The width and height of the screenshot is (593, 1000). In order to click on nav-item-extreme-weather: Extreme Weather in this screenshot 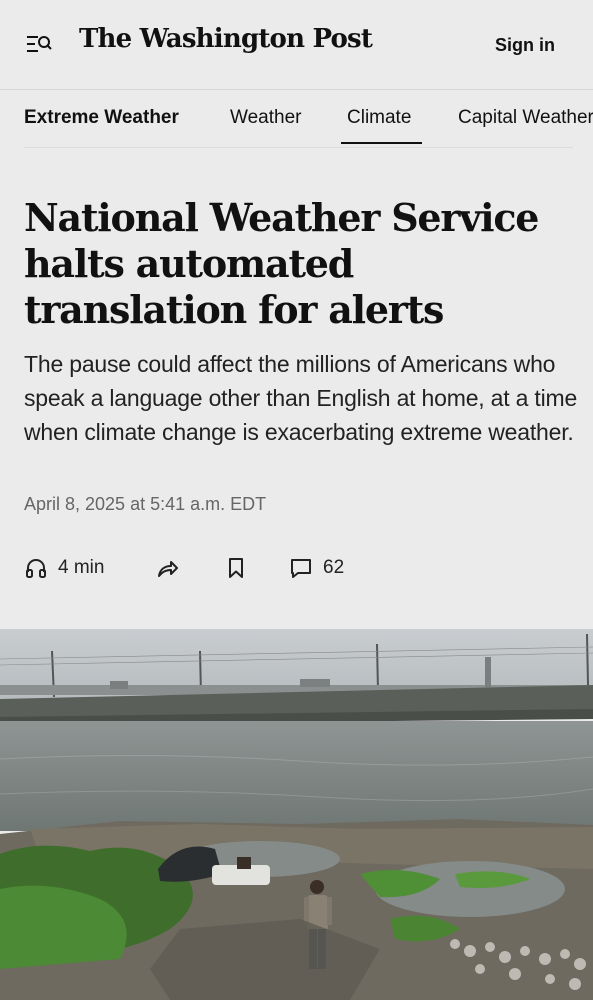, I will do `click(101, 118)`.